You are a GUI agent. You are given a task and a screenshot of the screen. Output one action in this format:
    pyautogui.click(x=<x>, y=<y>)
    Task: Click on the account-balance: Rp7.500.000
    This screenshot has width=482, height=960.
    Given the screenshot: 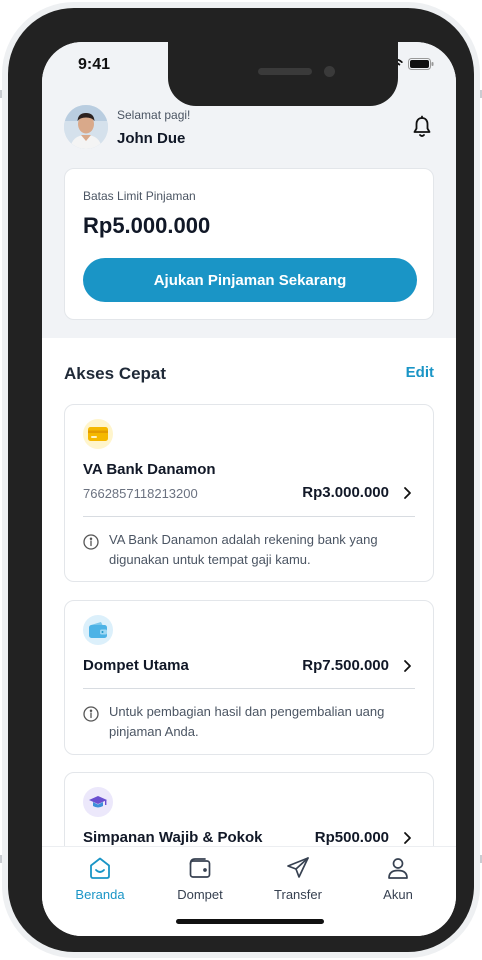 What is the action you would take?
    pyautogui.click(x=345, y=665)
    